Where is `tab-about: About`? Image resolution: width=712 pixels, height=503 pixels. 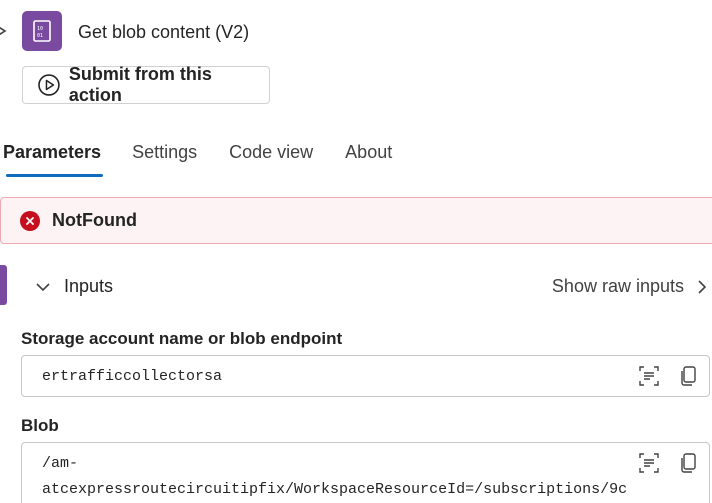
tab-about: About is located at coordinates (368, 158).